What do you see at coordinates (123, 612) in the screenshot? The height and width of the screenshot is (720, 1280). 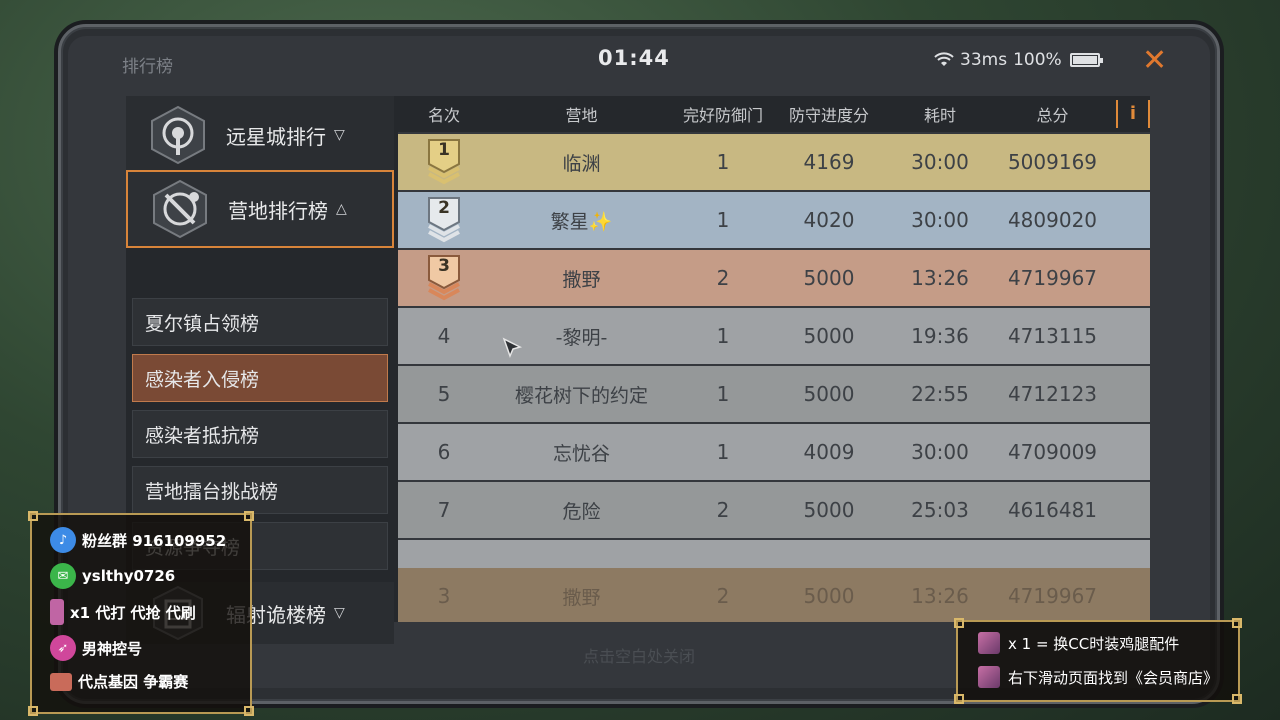 I see `service-line: x1 代打 代抢 代刷` at bounding box center [123, 612].